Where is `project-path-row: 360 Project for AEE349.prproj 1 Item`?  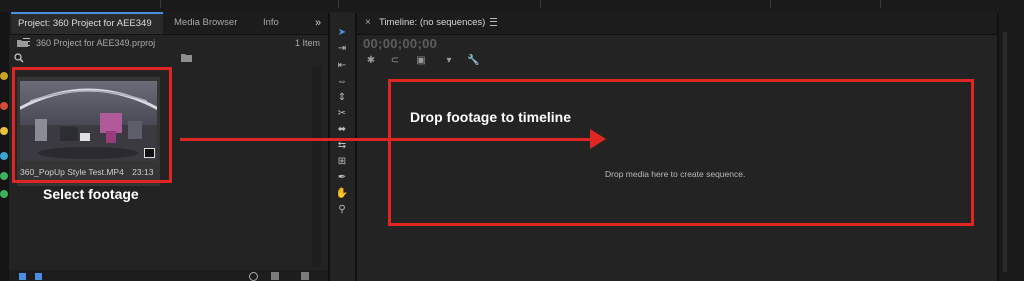 project-path-row: 360 Project for AEE349.prproj 1 Item is located at coordinates (168, 43).